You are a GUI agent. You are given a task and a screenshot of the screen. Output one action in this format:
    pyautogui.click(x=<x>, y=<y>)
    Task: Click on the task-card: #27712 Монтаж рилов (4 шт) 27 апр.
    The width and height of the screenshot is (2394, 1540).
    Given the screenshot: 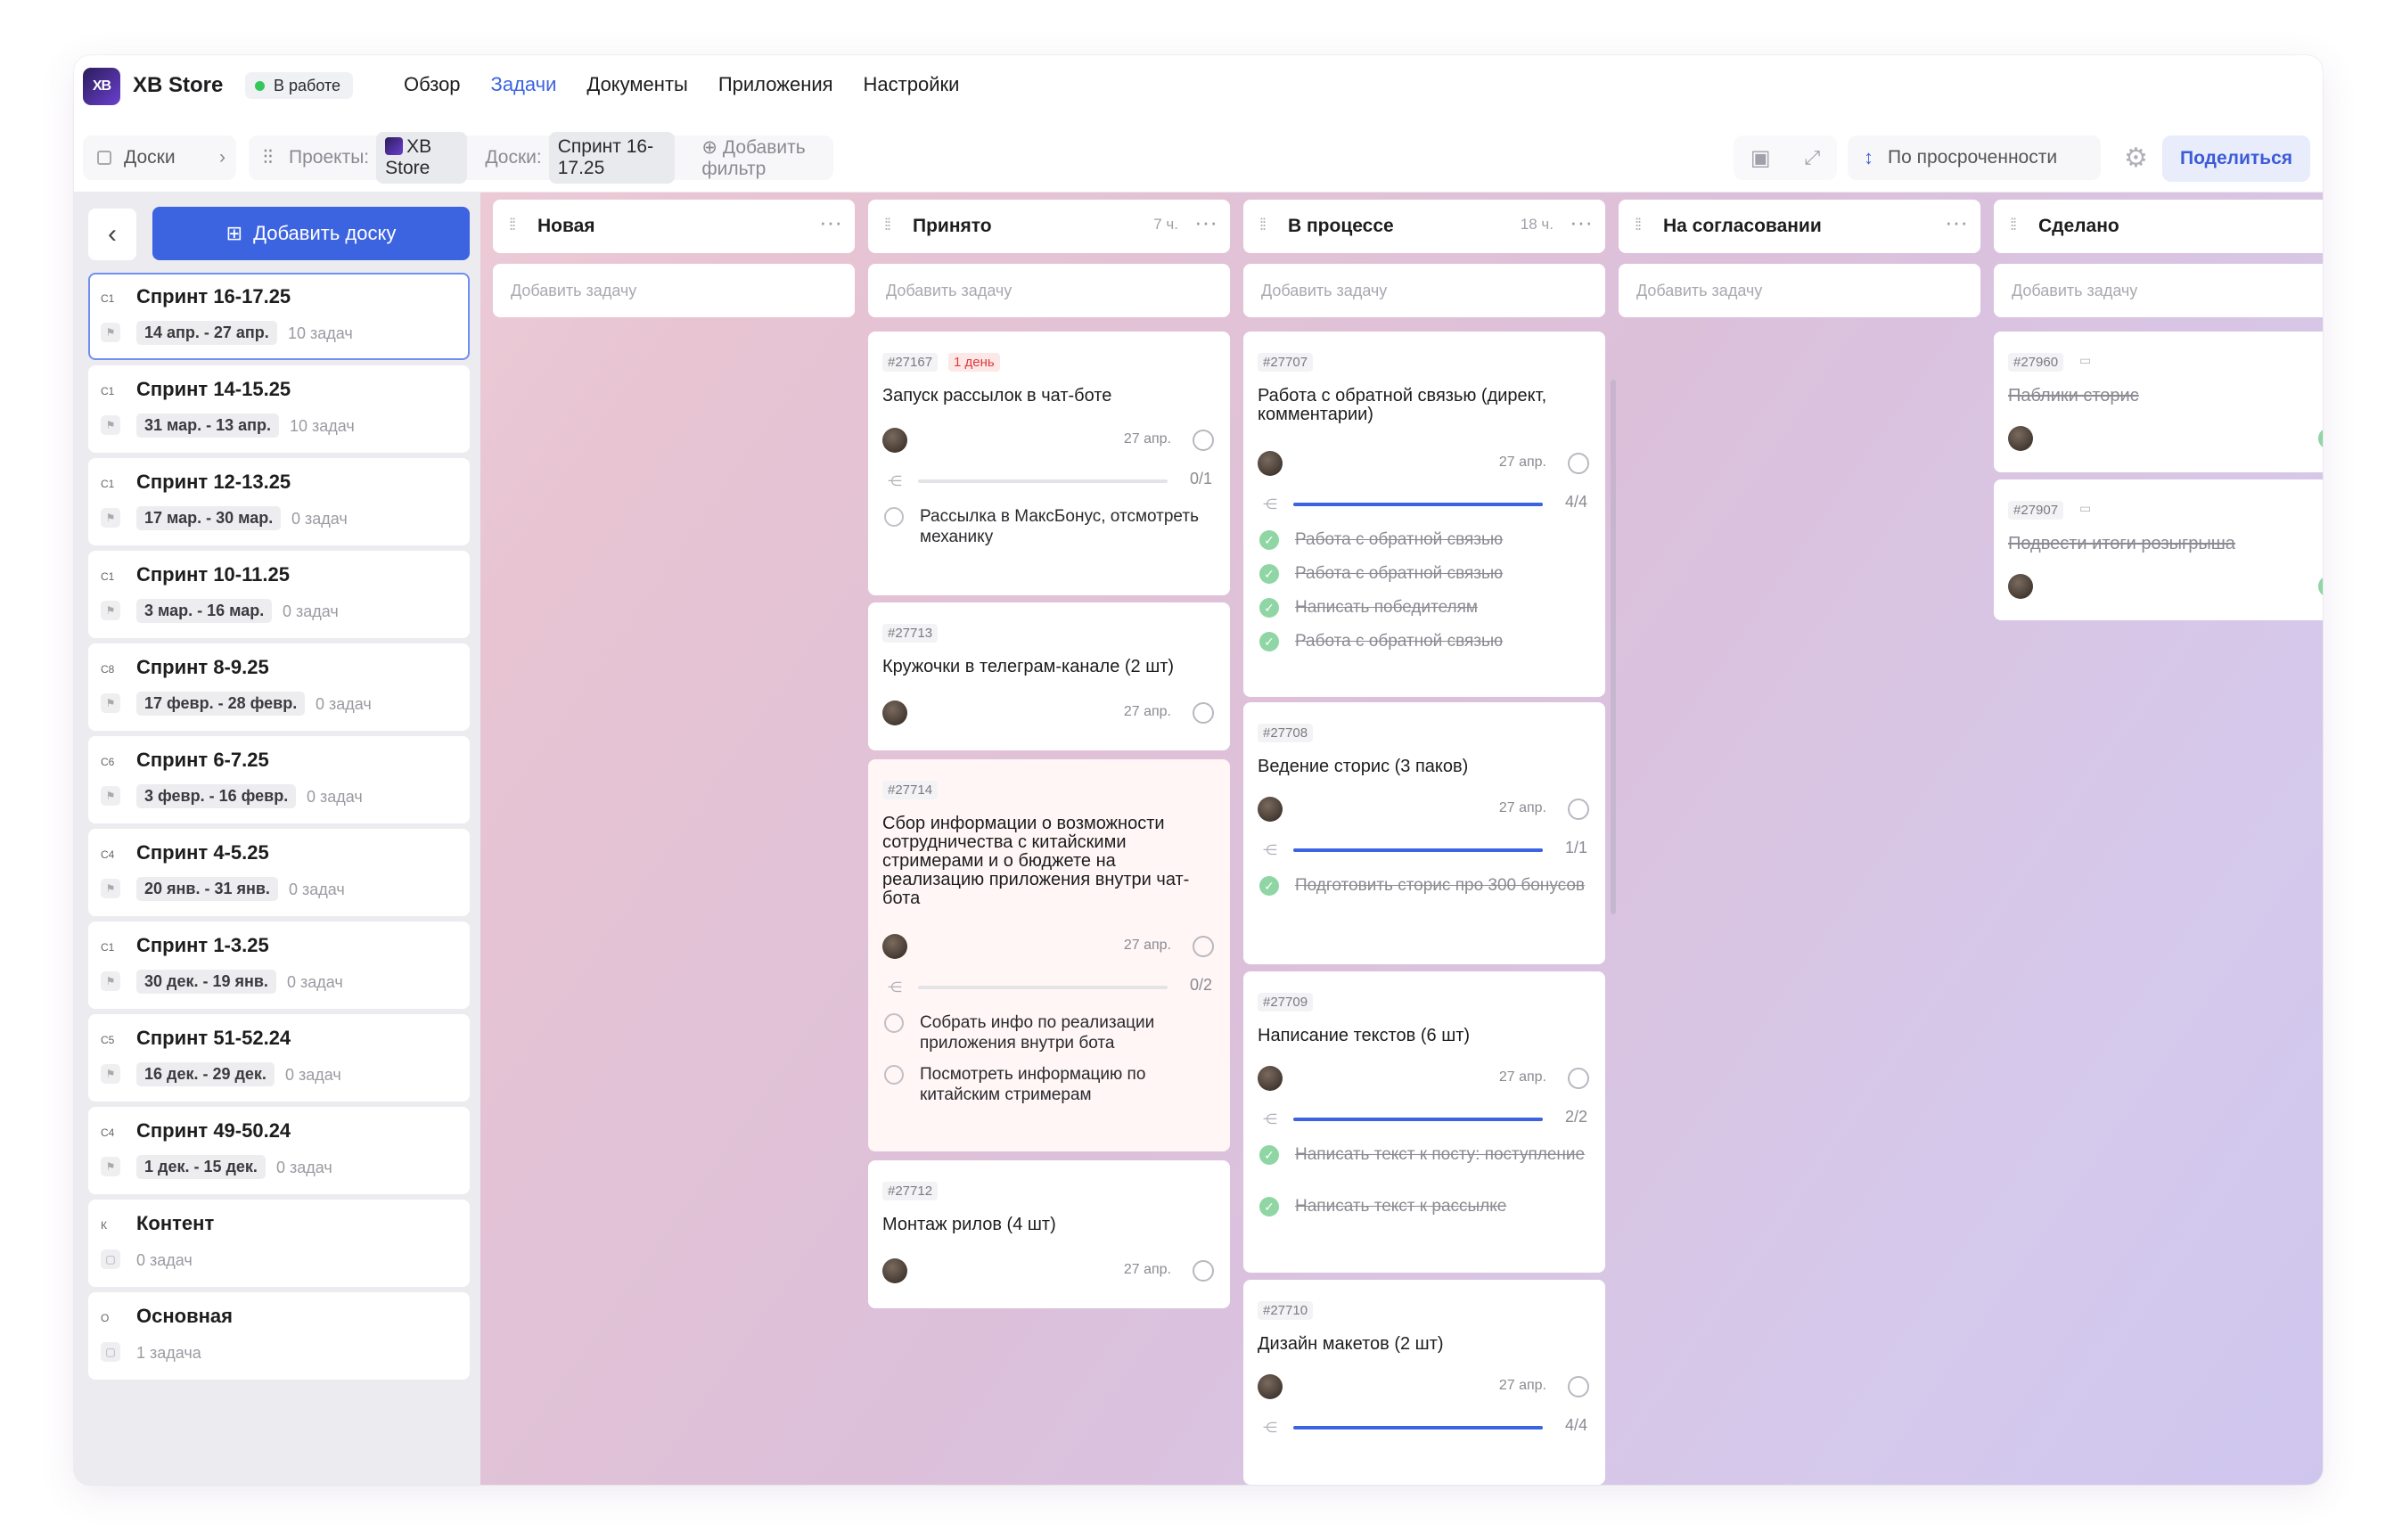 What is the action you would take?
    pyautogui.click(x=1049, y=1234)
    